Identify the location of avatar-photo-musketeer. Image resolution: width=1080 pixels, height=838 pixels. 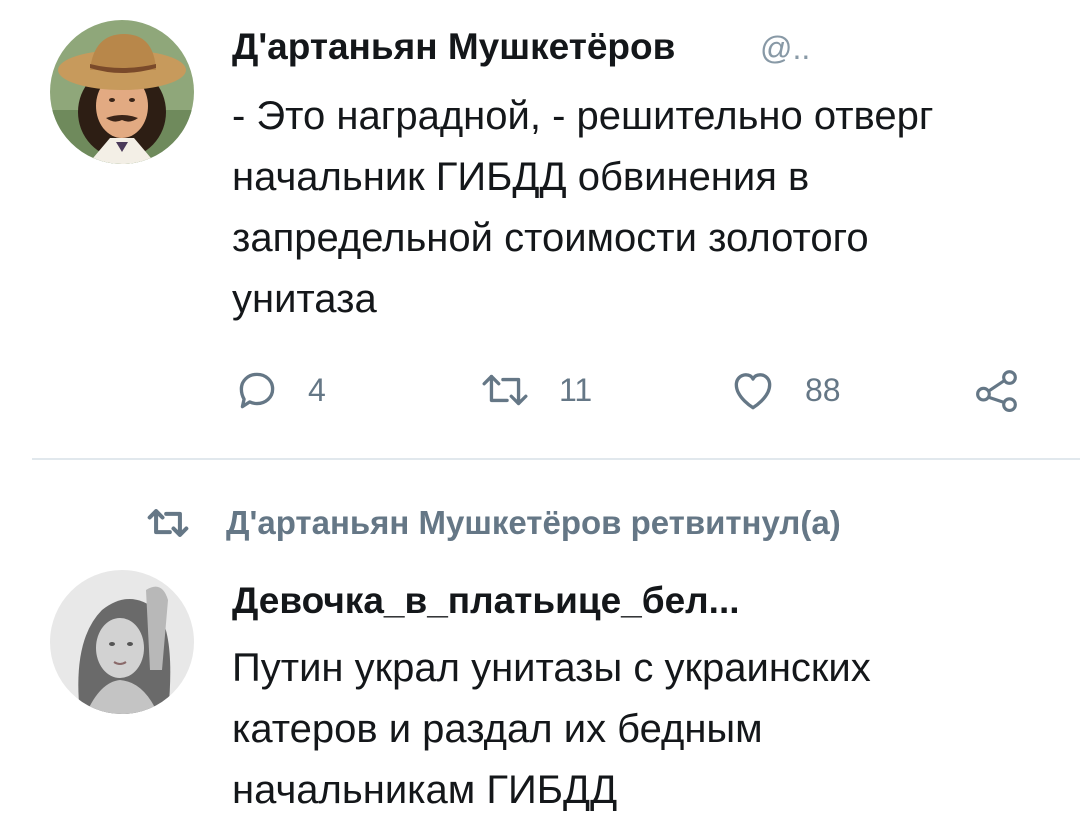
(122, 92).